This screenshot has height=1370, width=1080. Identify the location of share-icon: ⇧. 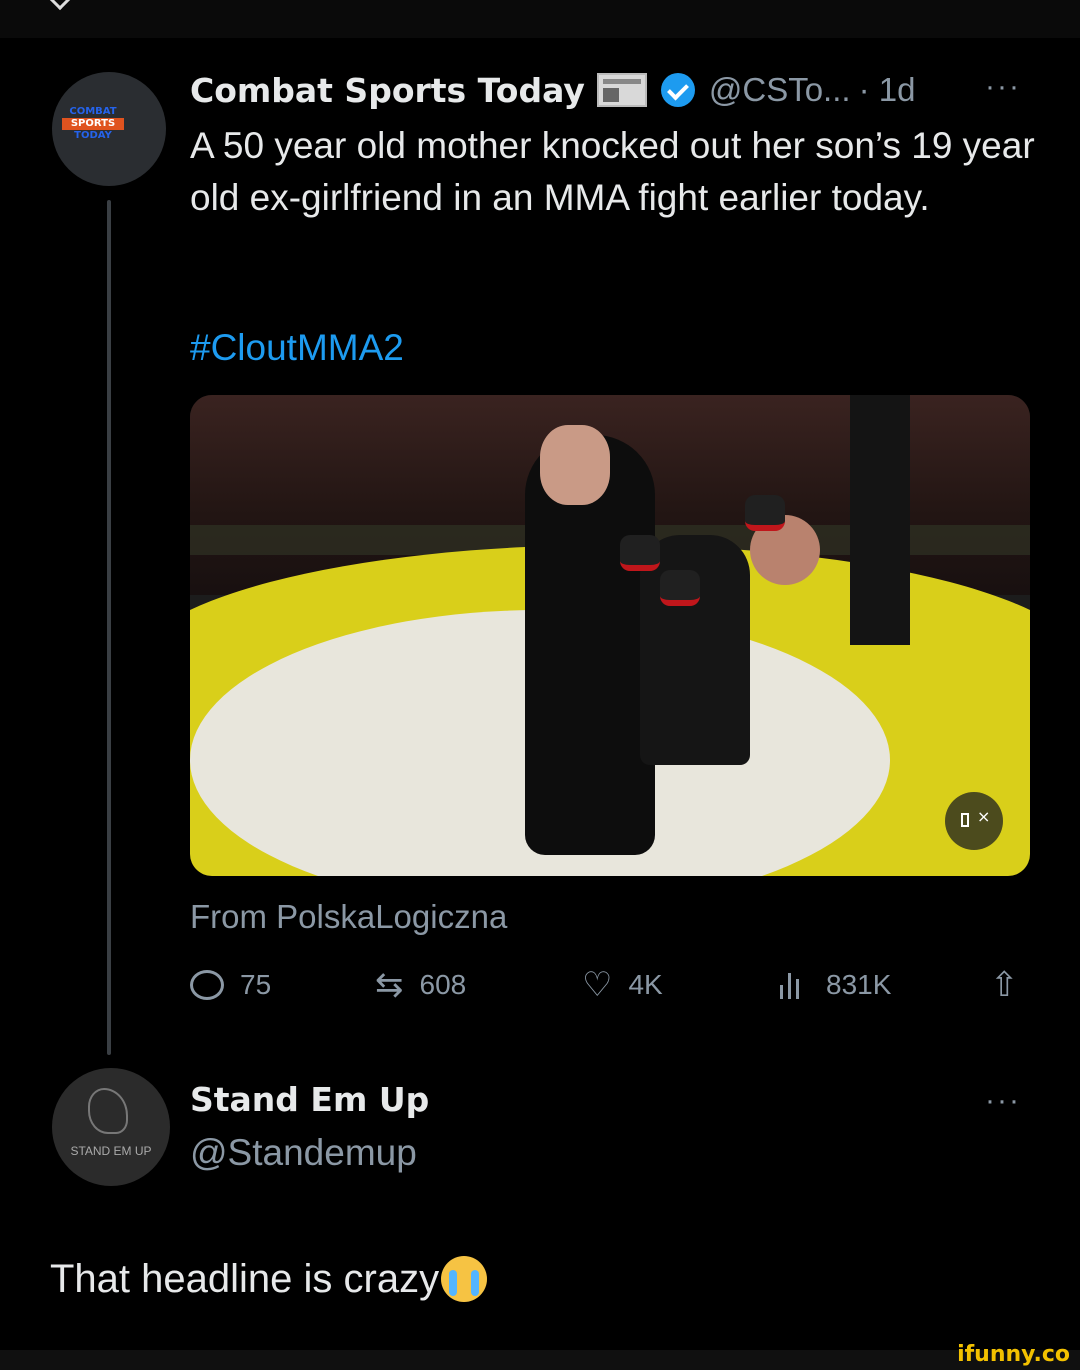
(1004, 985).